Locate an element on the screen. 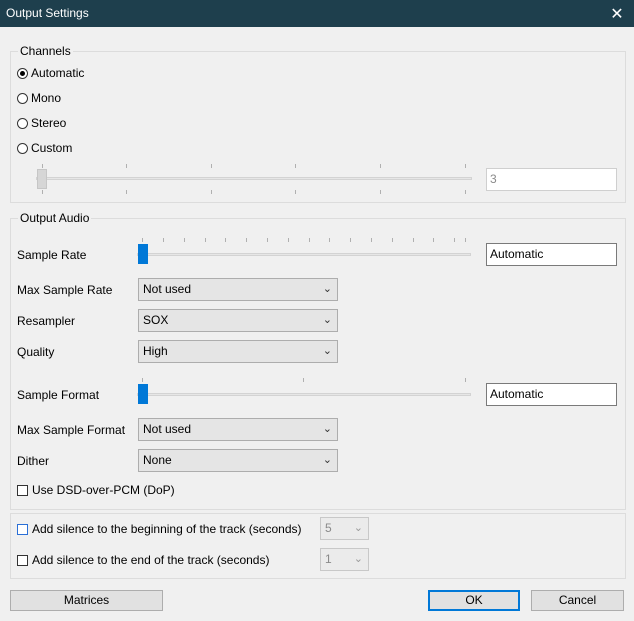  cancel-button: Cancel is located at coordinates (577, 600).